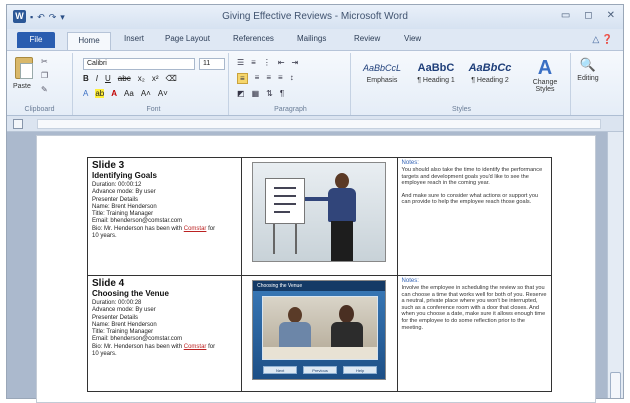 The image size is (630, 403). I want to click on notes-label: Notes:, so click(410, 281).